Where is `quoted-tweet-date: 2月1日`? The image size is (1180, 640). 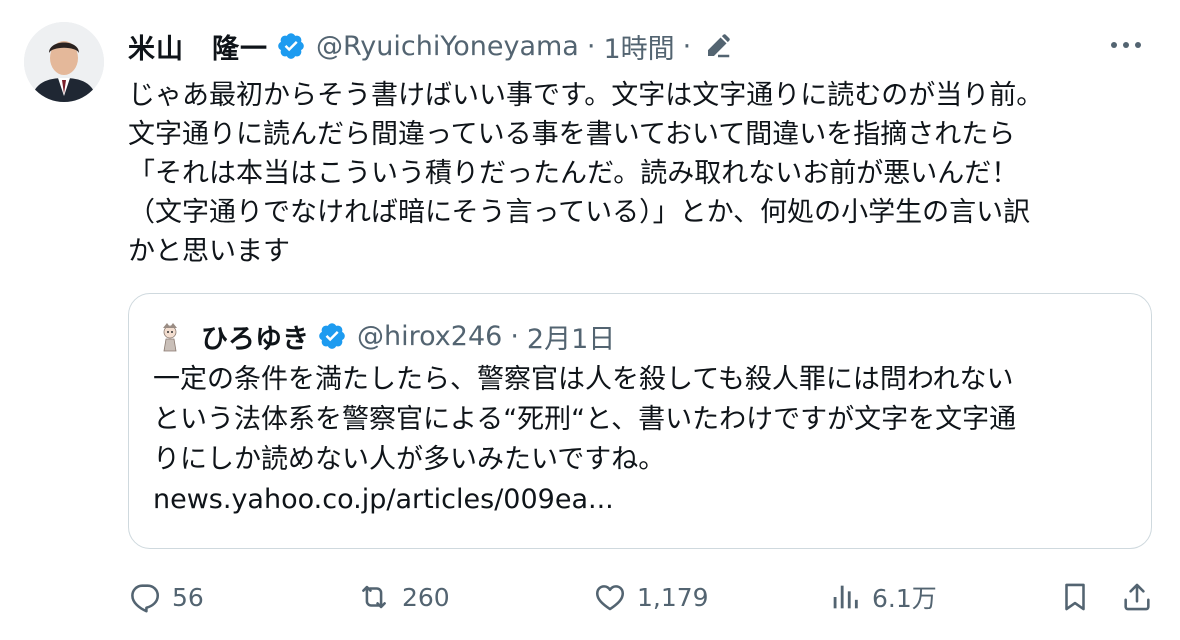
quoted-tweet-date: 2月1日 is located at coordinates (571, 336).